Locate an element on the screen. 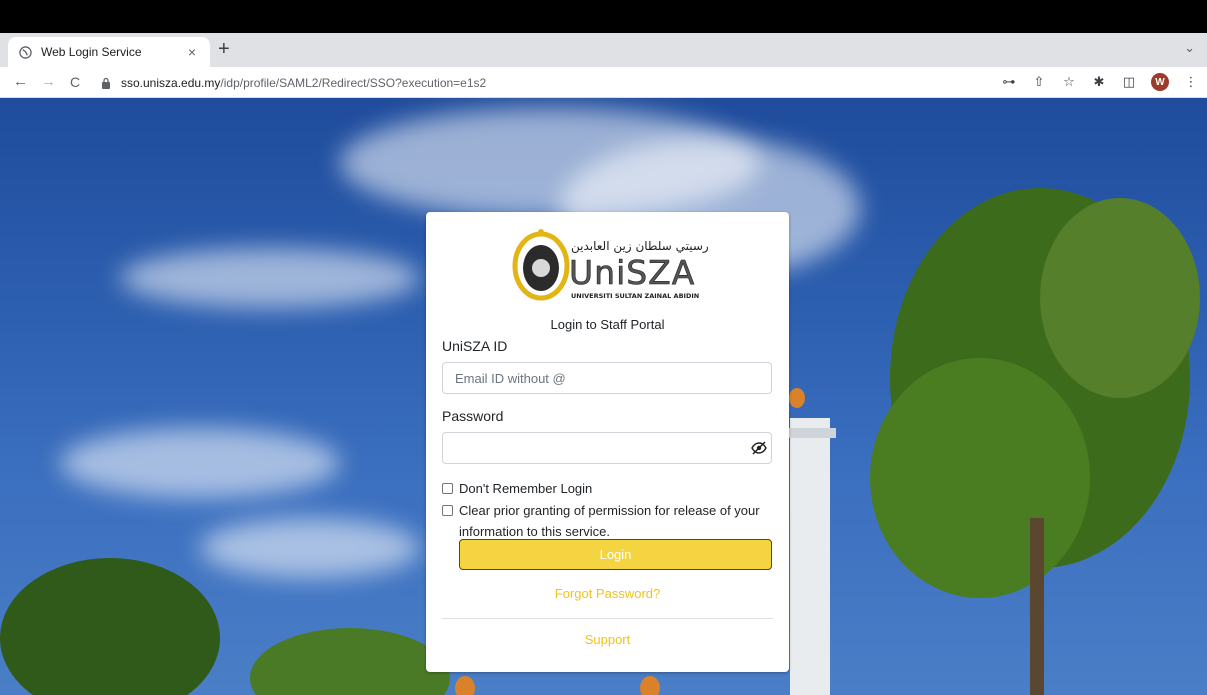  tab-web-login-service: Web Login Service × is located at coordinates (109, 52).